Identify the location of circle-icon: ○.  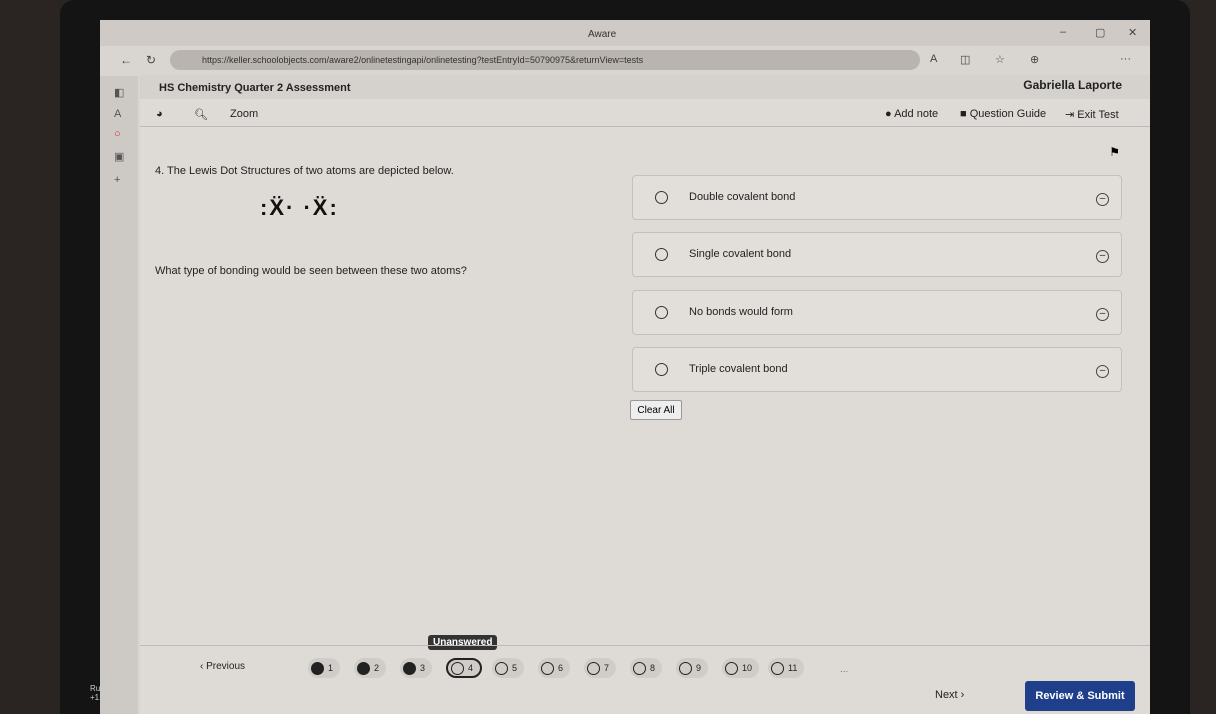
(117, 134).